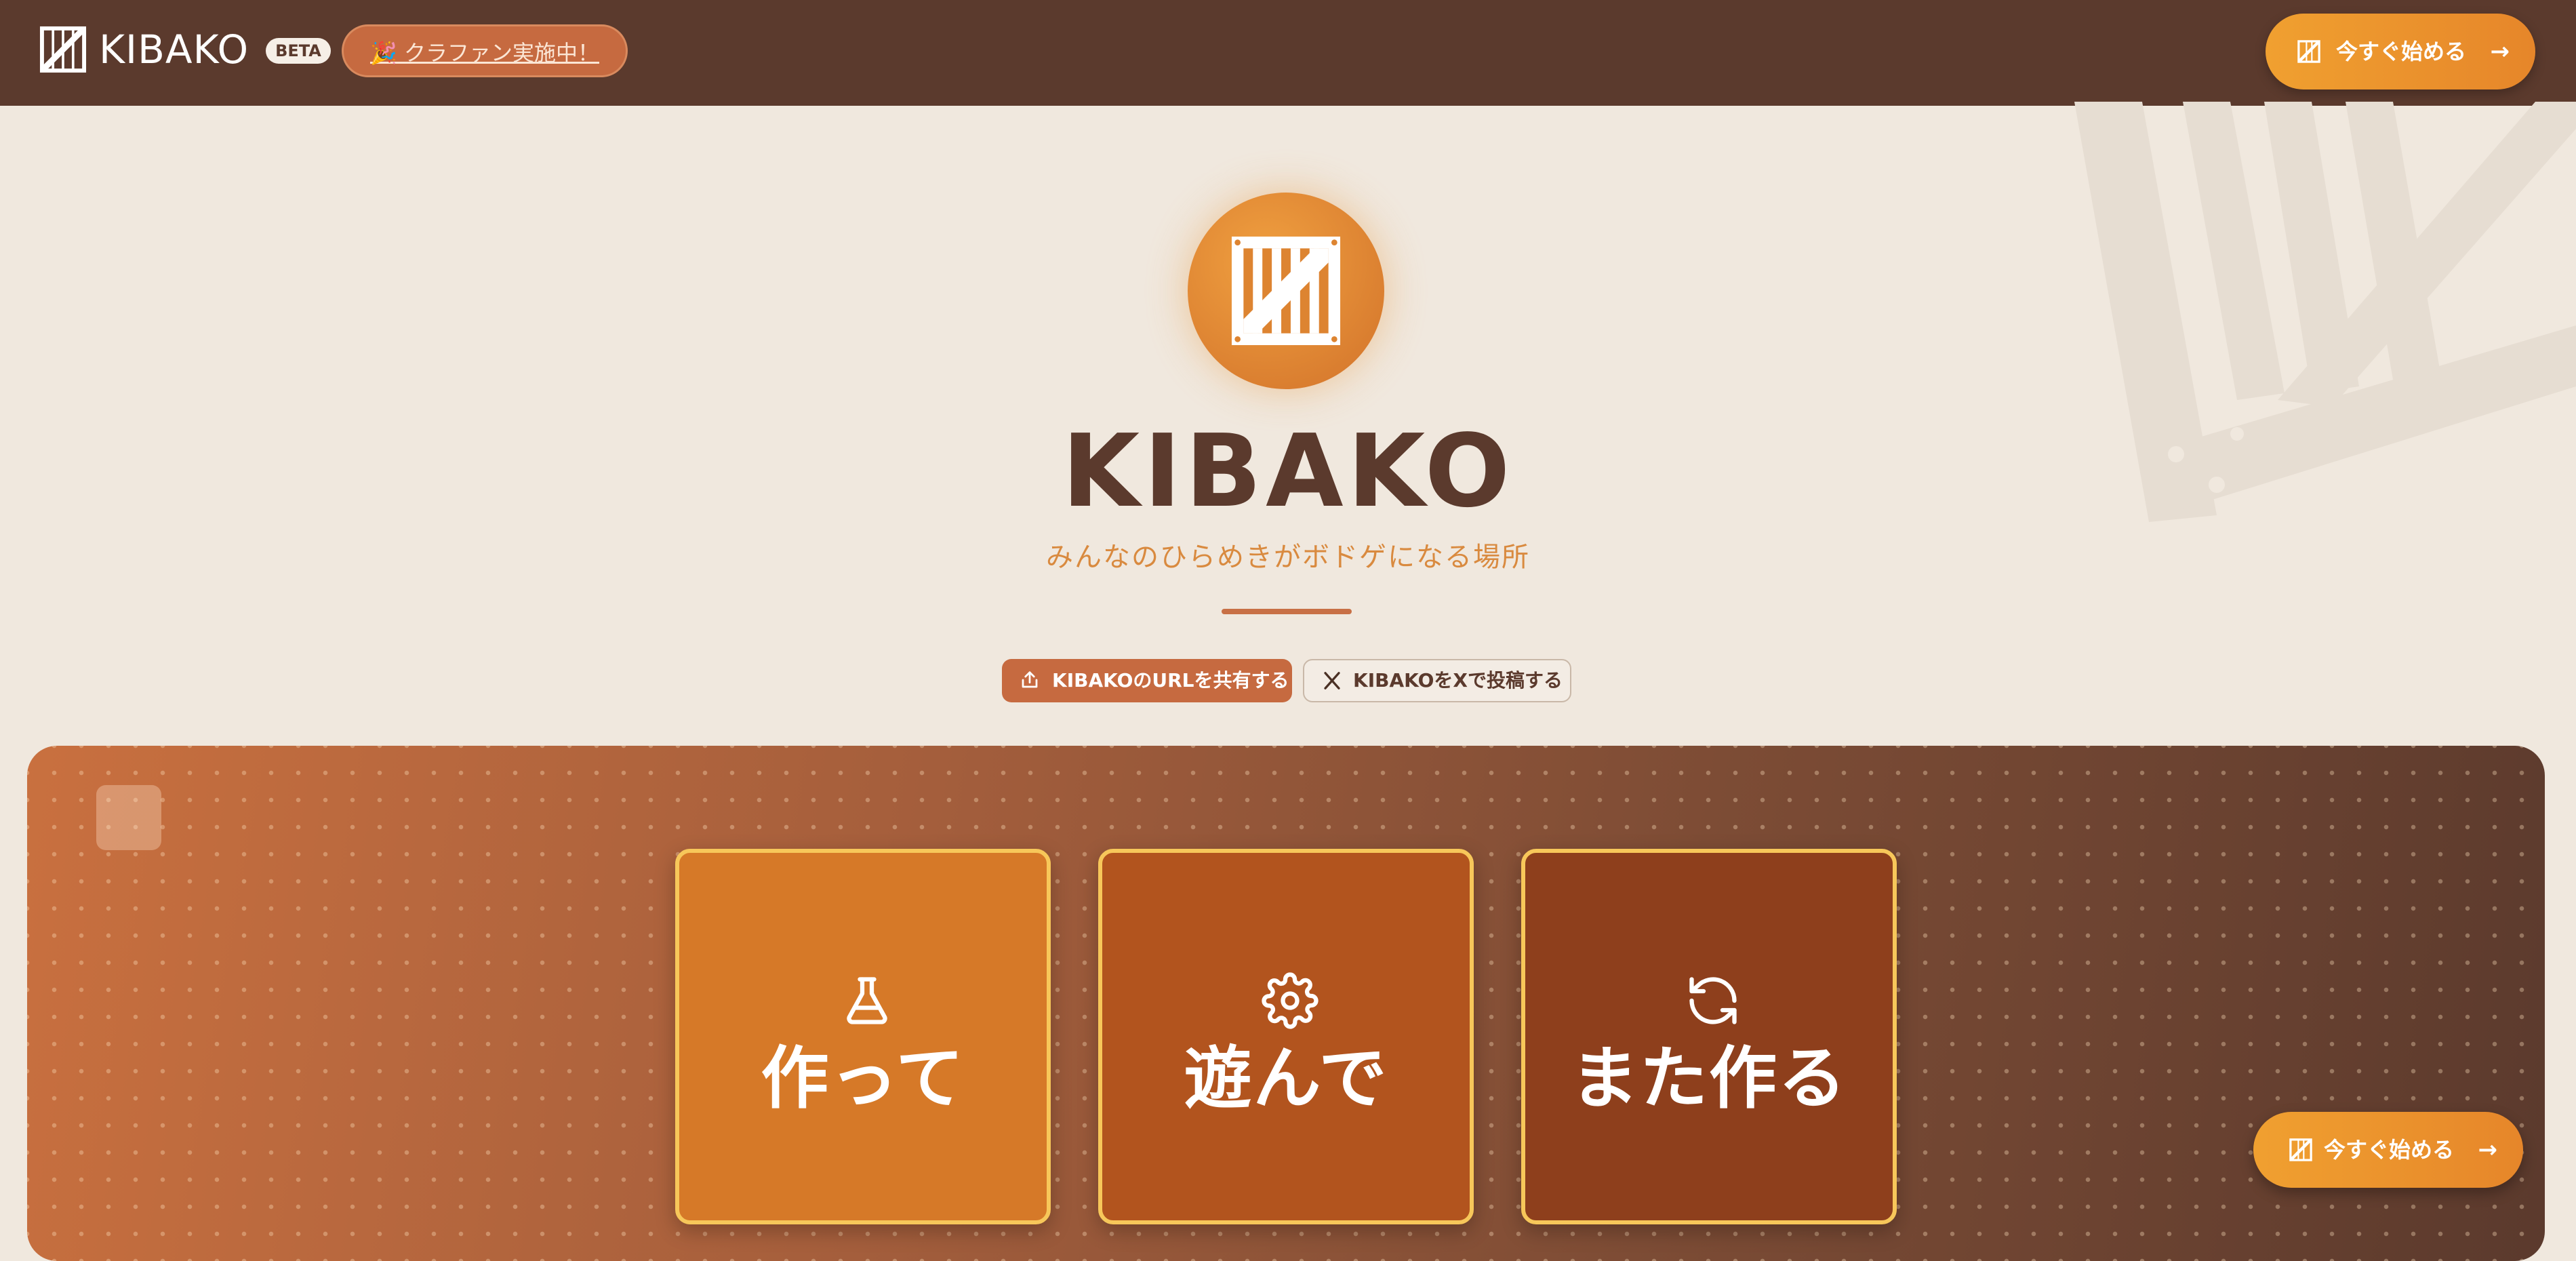 The height and width of the screenshot is (1261, 2576). What do you see at coordinates (1713, 1000) in the screenshot?
I see `refresh-icon` at bounding box center [1713, 1000].